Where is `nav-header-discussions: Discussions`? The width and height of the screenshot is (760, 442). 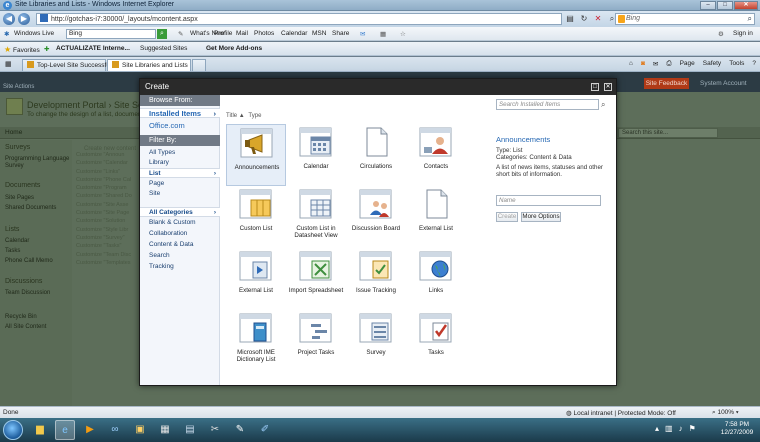
nav-header-discussions: Discussions is located at coordinates (23, 281).